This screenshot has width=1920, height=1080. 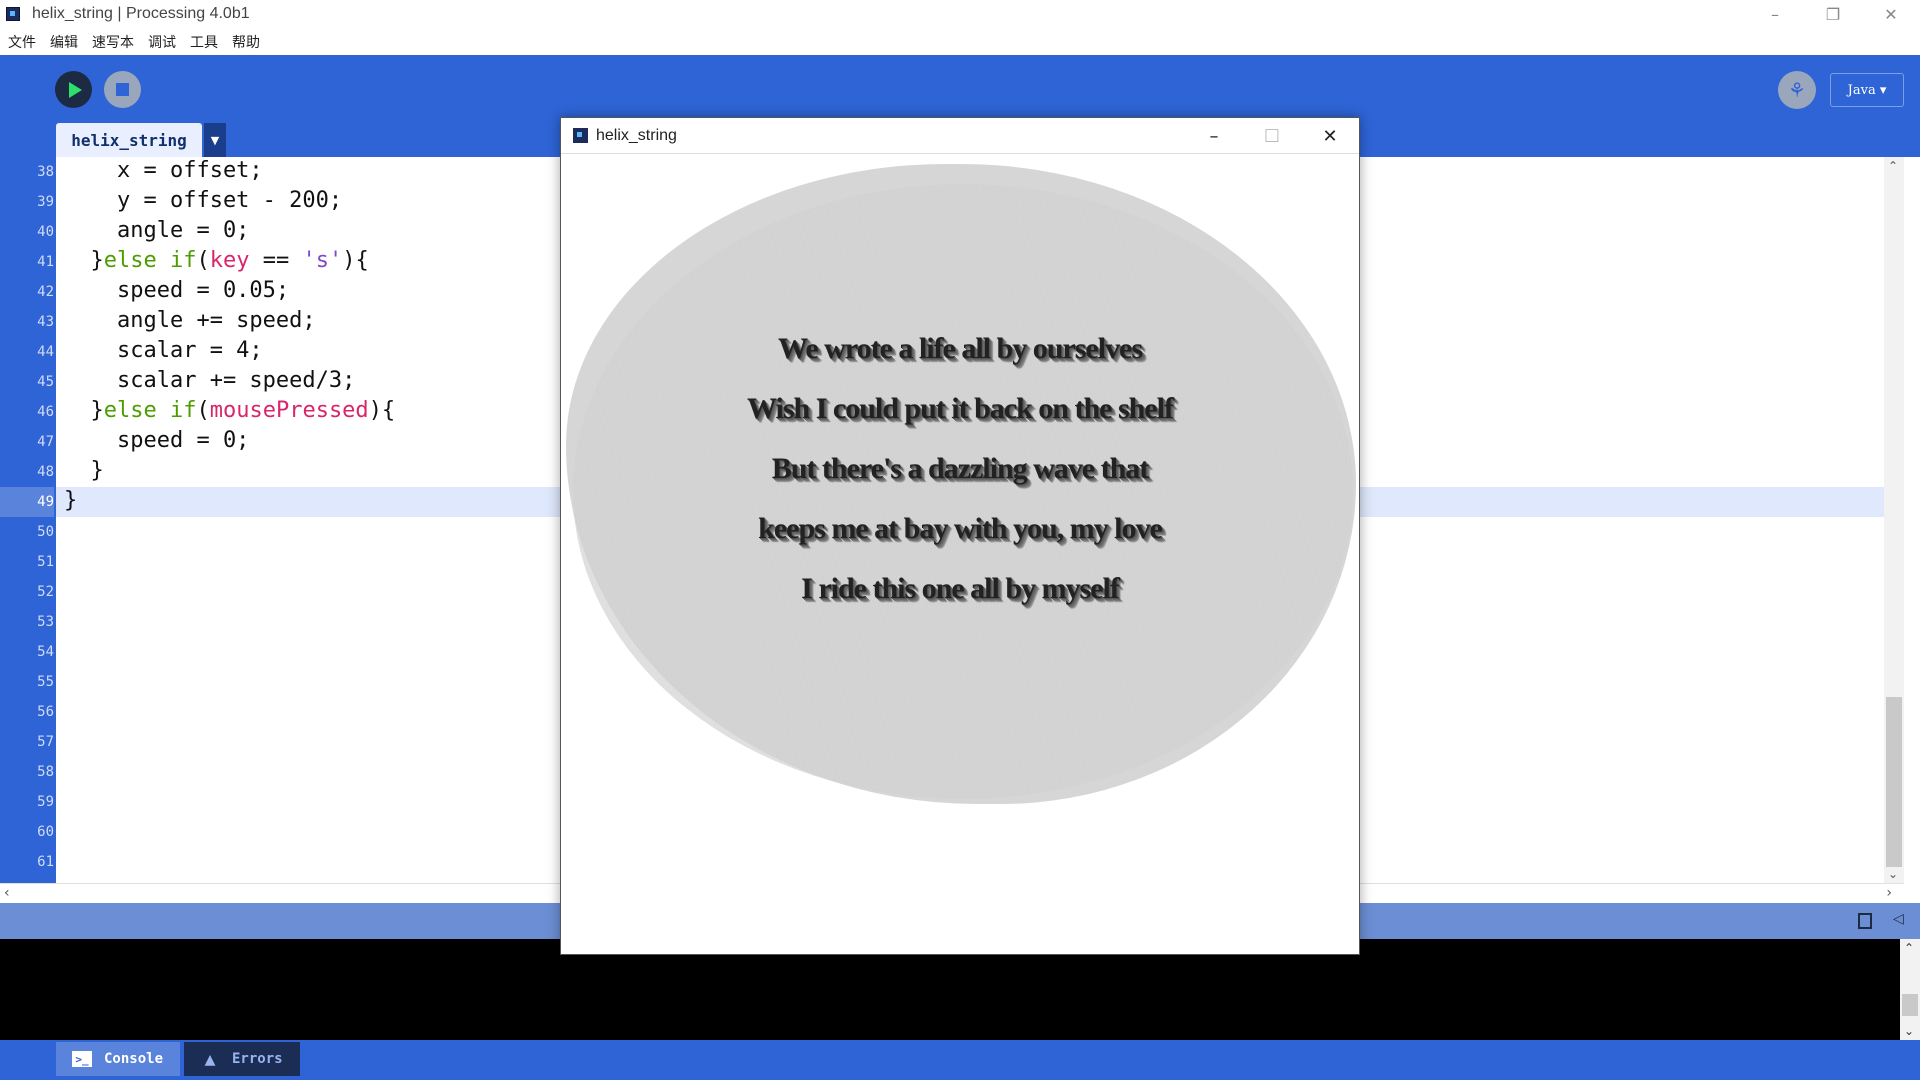 I want to click on line-number: 39, so click(x=45, y=202).